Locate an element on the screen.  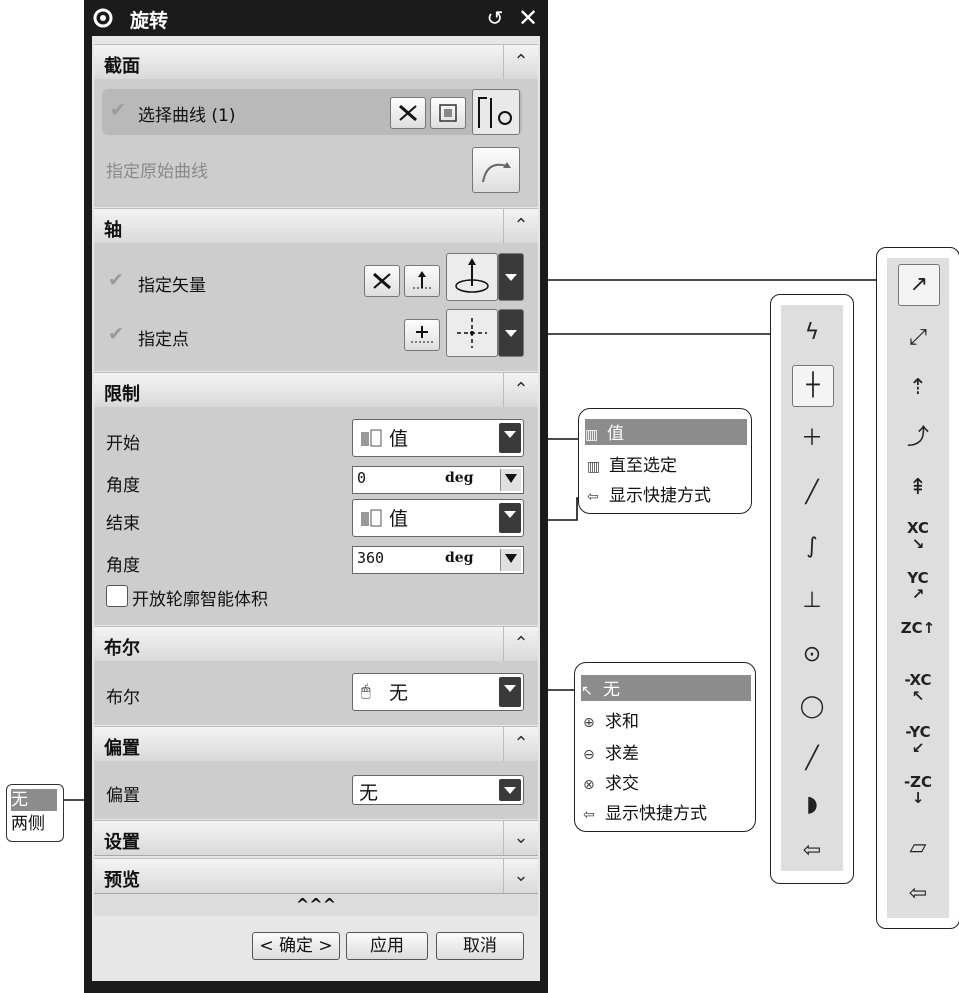
limit-option-label: 显示快捷方式 is located at coordinates (660, 496).